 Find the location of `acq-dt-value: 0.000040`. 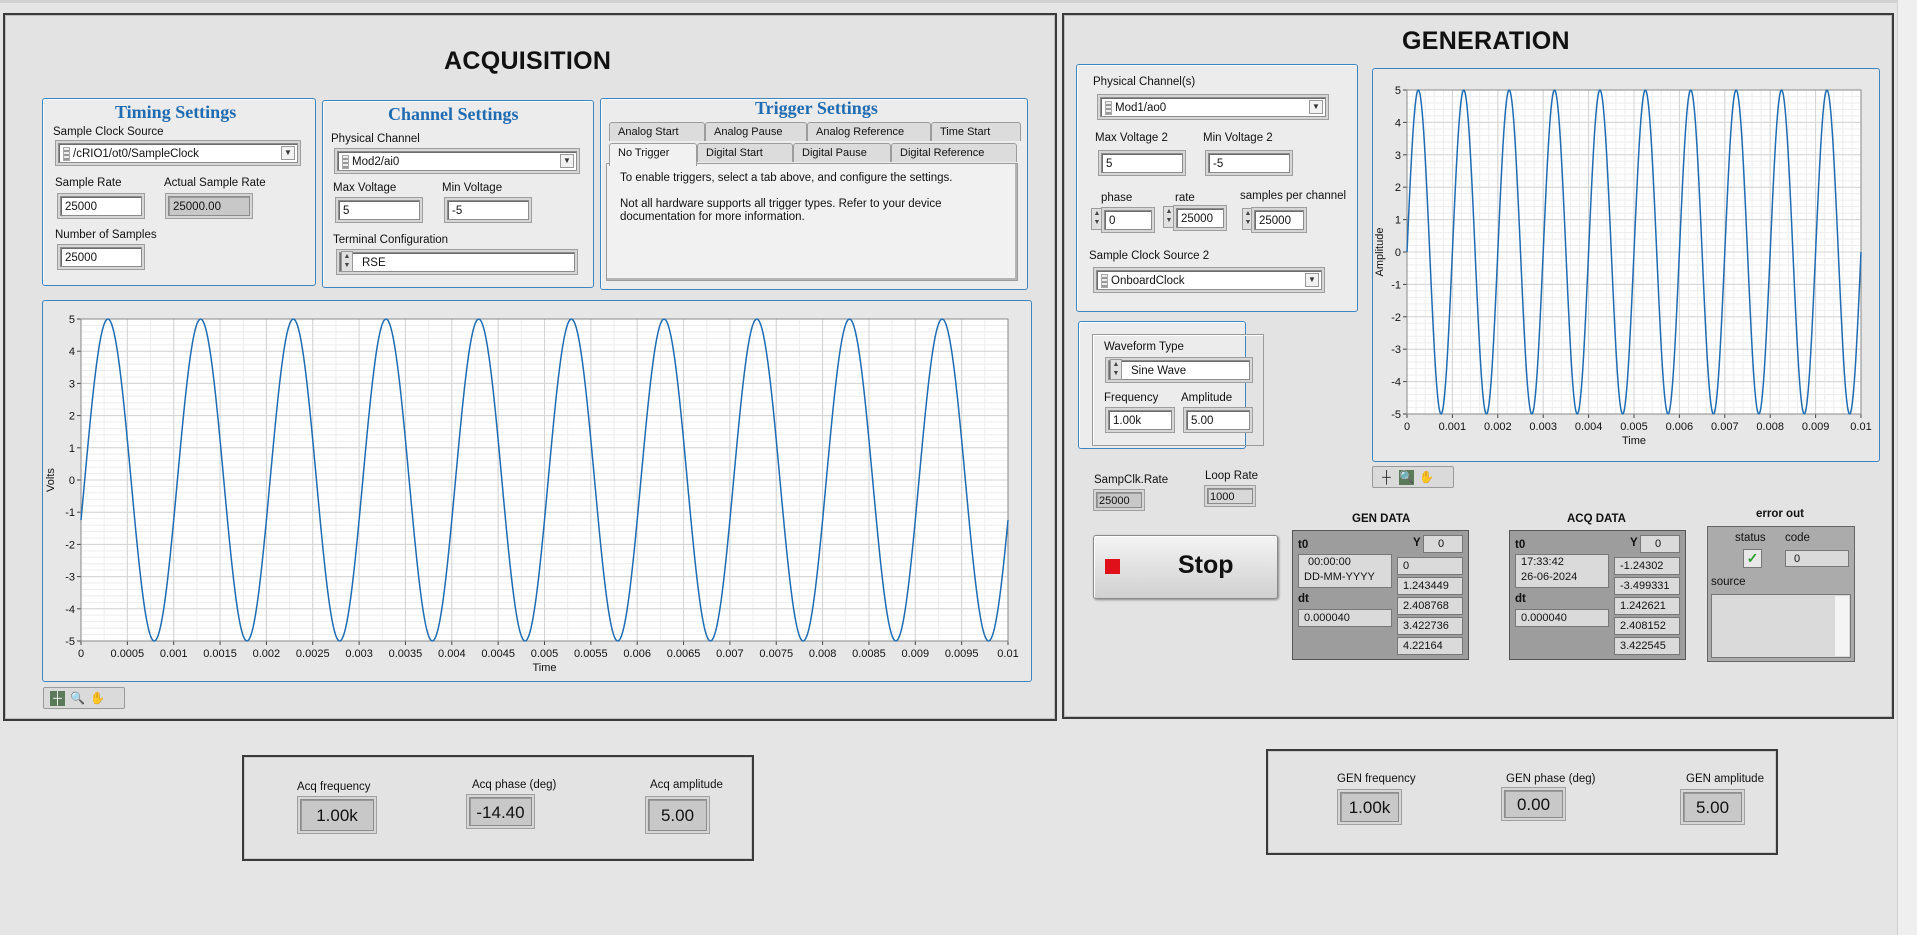

acq-dt-value: 0.000040 is located at coordinates (1562, 618).